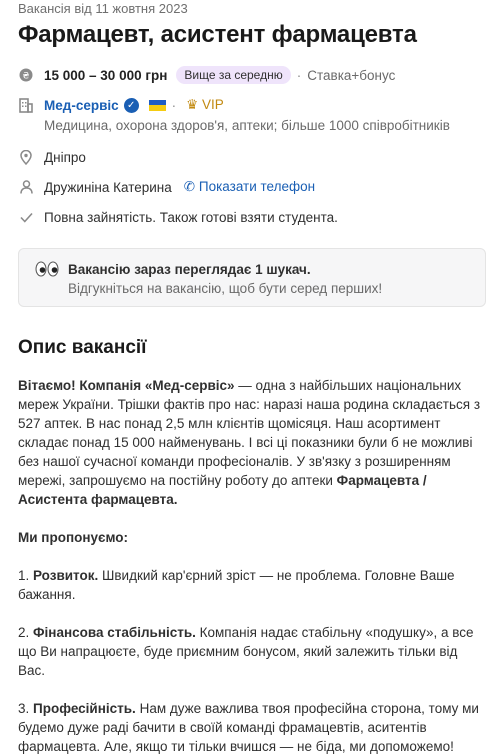  I want to click on verified-check-icon: ✓, so click(131, 105).